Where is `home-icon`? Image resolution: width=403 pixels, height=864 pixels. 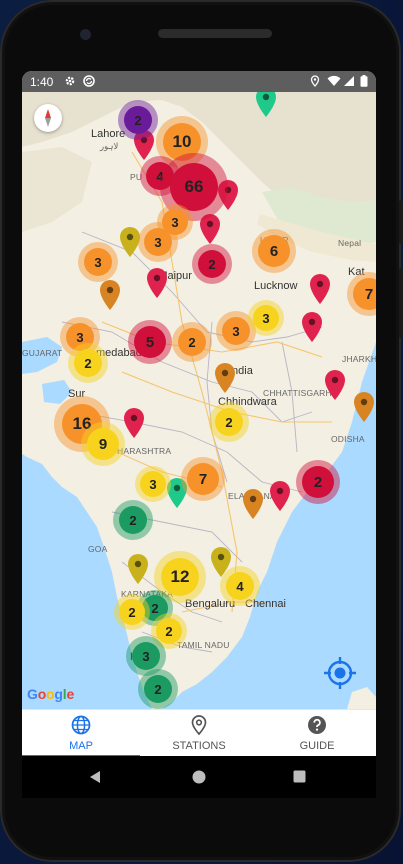
home-icon is located at coordinates (199, 777).